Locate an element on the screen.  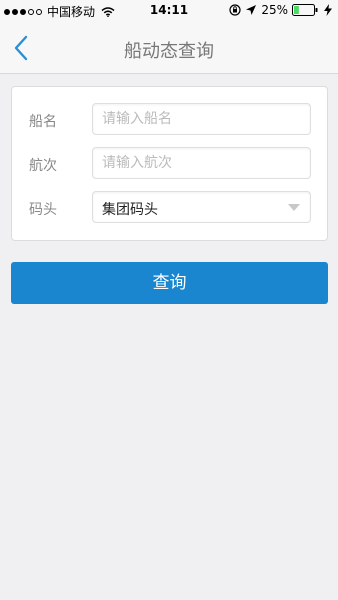
query-button: 查询 is located at coordinates (169, 283).